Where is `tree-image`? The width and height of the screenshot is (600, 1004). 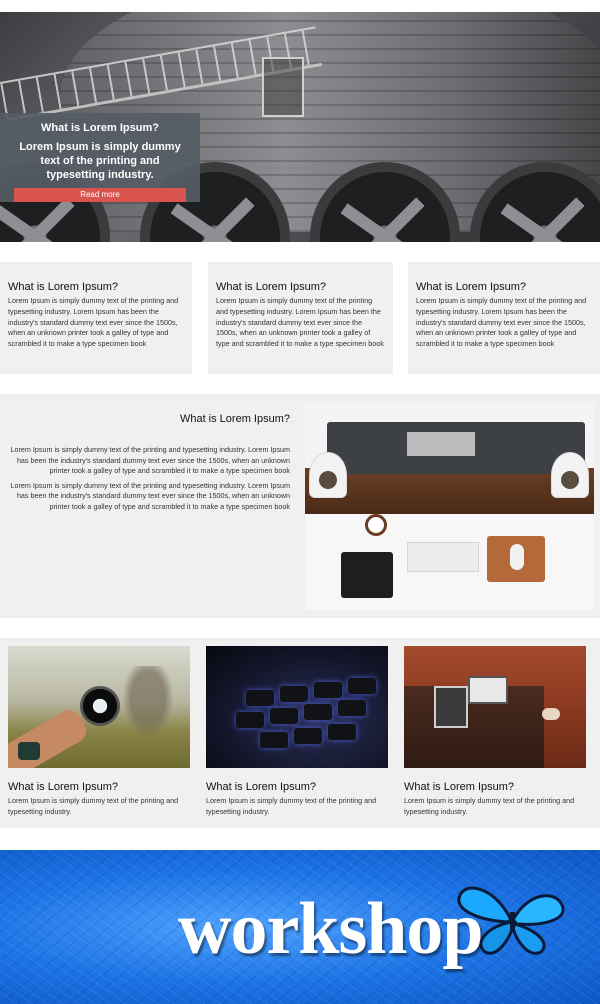
tree-image is located at coordinates (148, 706).